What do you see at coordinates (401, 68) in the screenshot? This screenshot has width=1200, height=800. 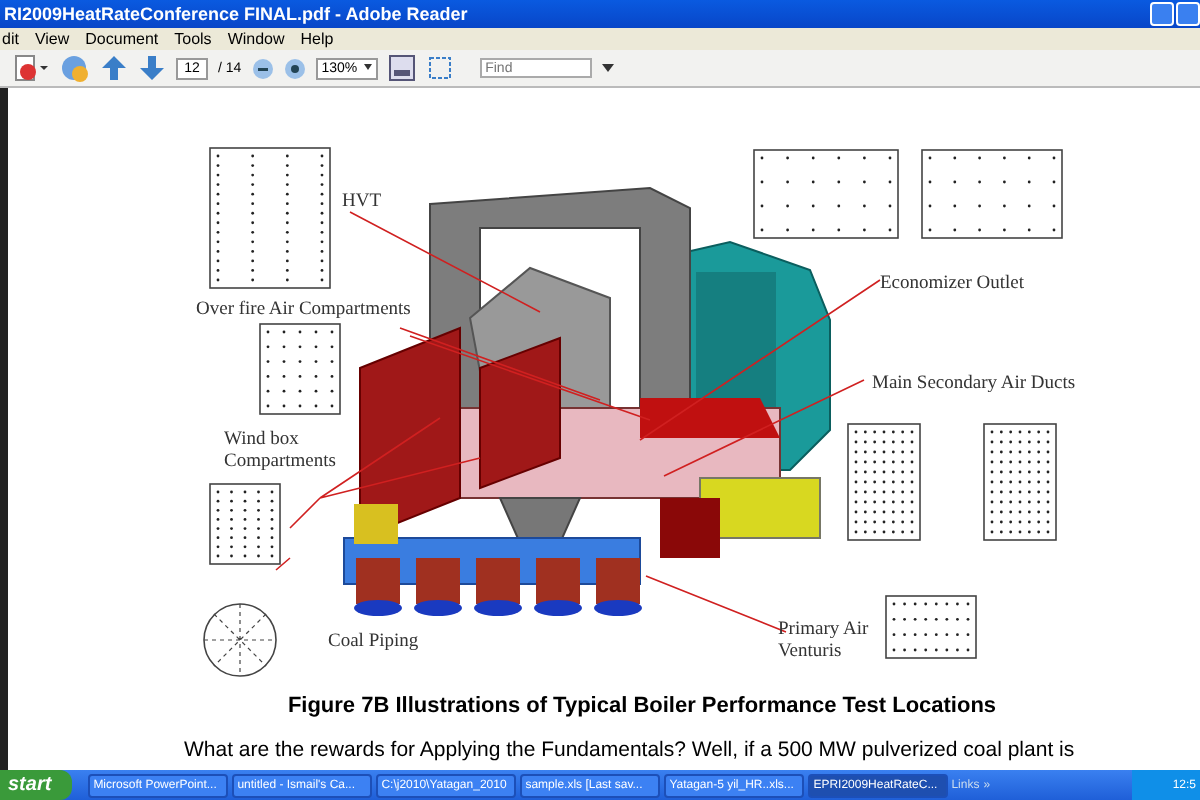 I see `page-layout-icon` at bounding box center [401, 68].